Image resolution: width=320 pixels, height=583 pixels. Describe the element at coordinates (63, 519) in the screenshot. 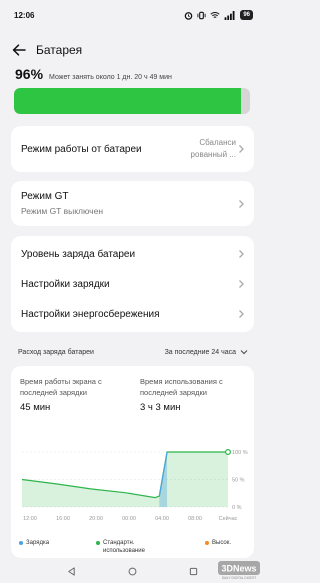

I see `chart-x-tick: 16:00` at that location.